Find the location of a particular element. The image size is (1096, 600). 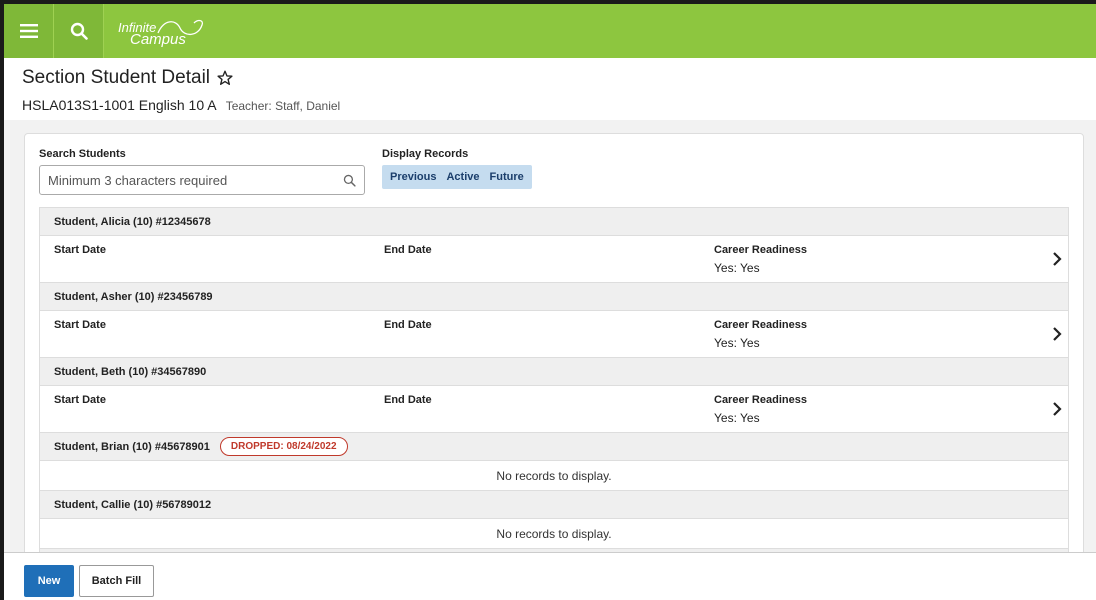

student-name: Student, Beth (10) #34567890 is located at coordinates (130, 371).